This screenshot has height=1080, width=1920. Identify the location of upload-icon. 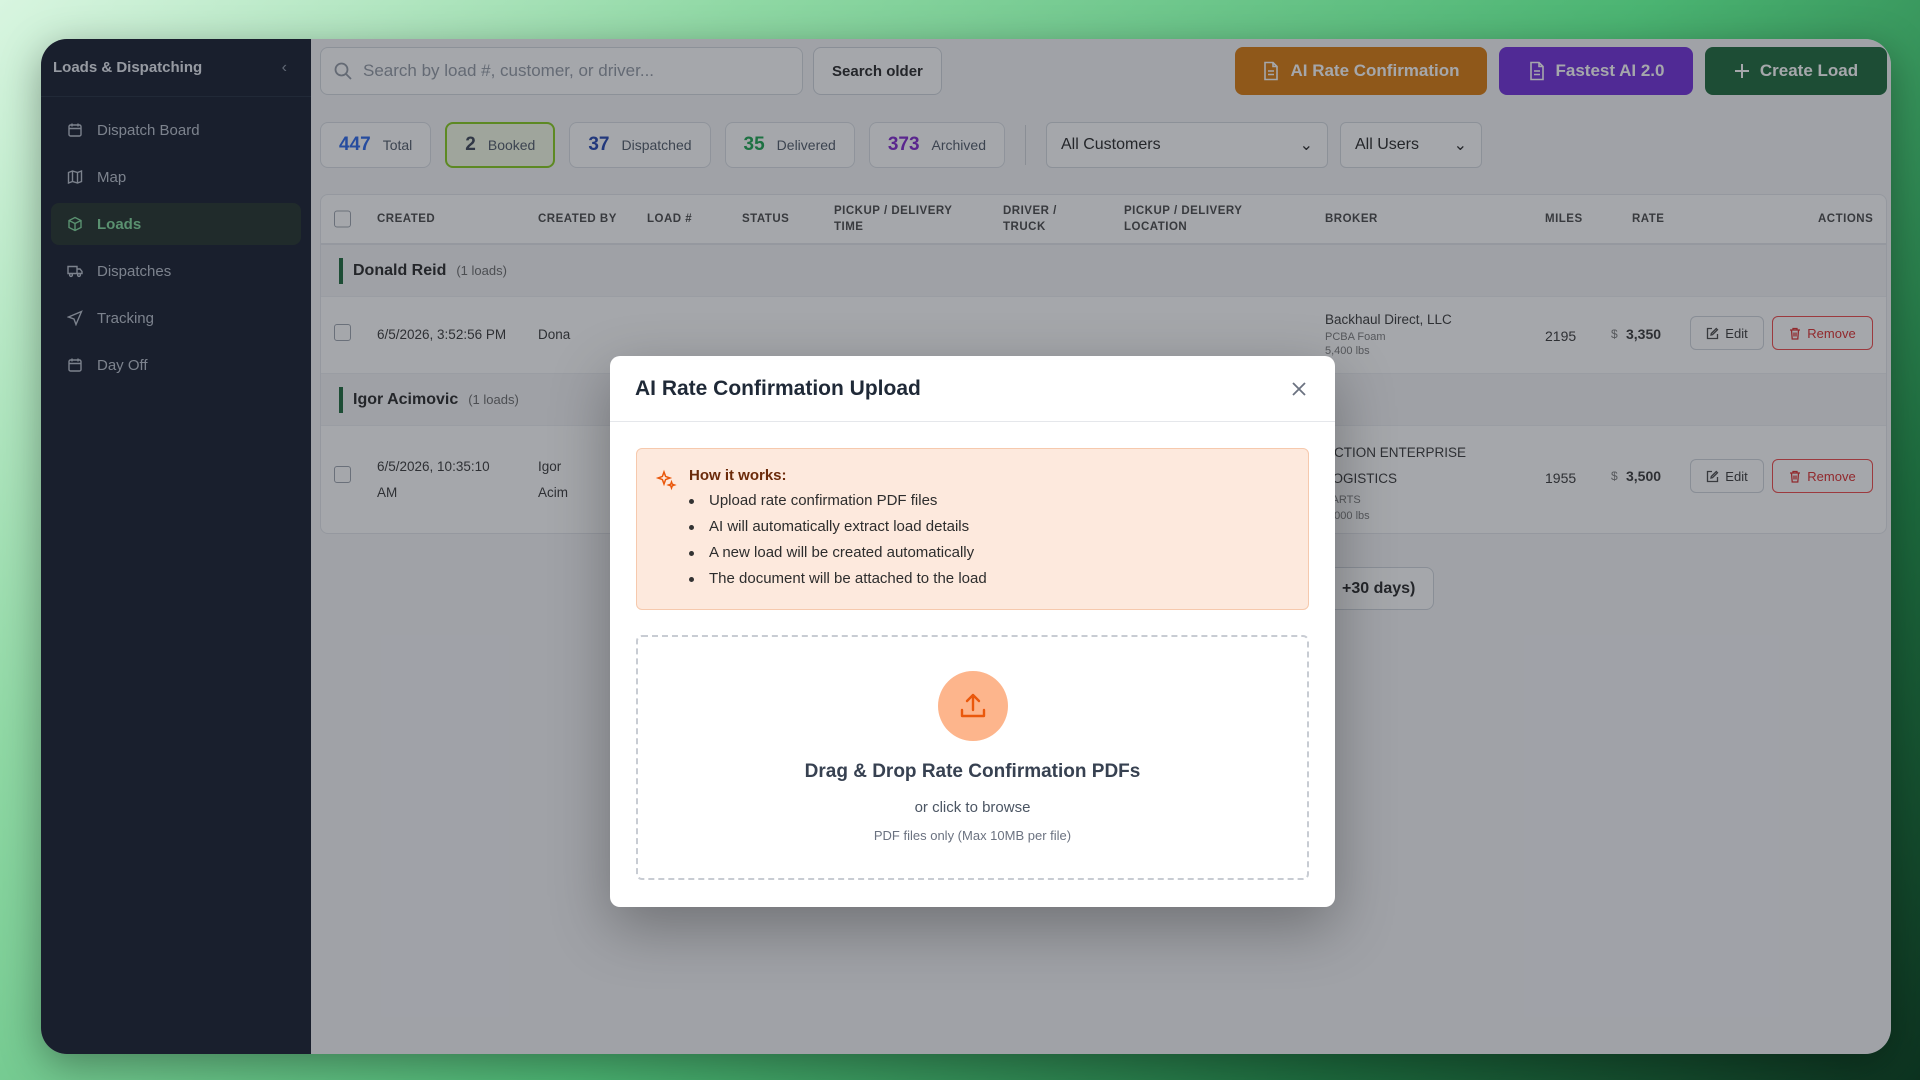
(972, 706).